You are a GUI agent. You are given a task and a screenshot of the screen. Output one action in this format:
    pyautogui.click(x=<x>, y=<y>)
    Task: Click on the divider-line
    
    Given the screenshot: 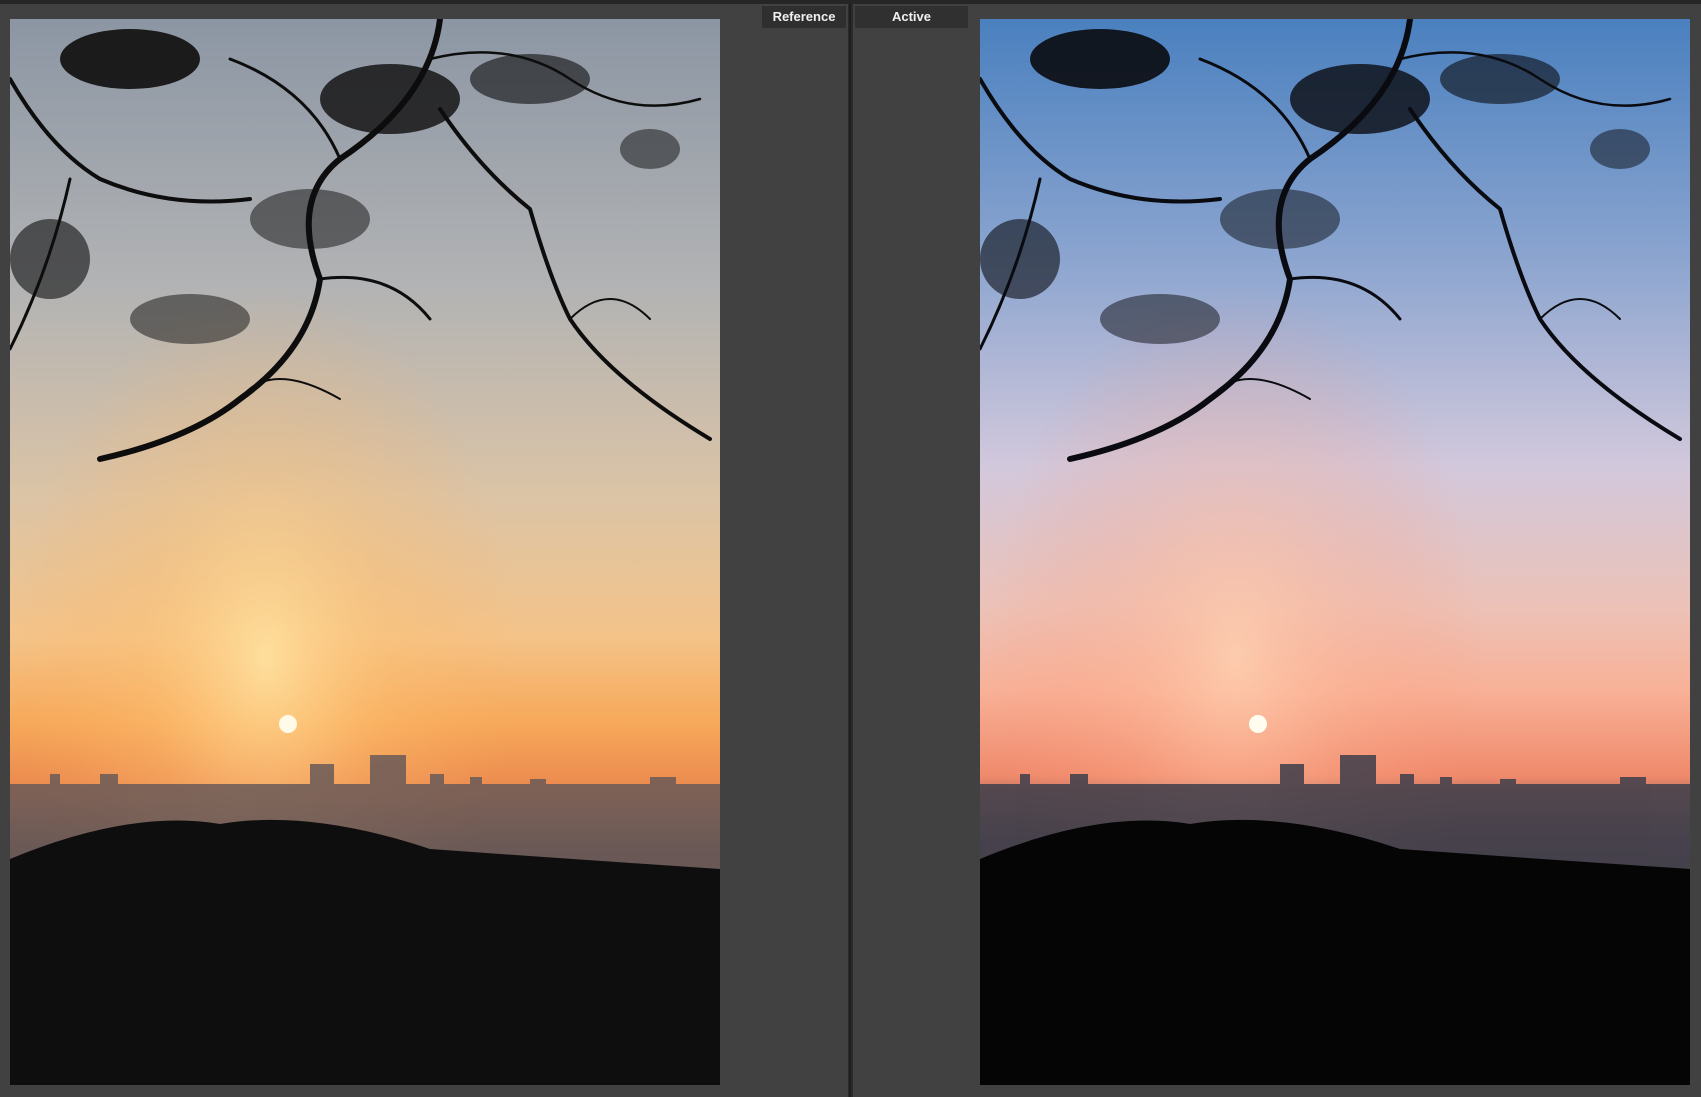 What is the action you would take?
    pyautogui.click(x=850, y=550)
    